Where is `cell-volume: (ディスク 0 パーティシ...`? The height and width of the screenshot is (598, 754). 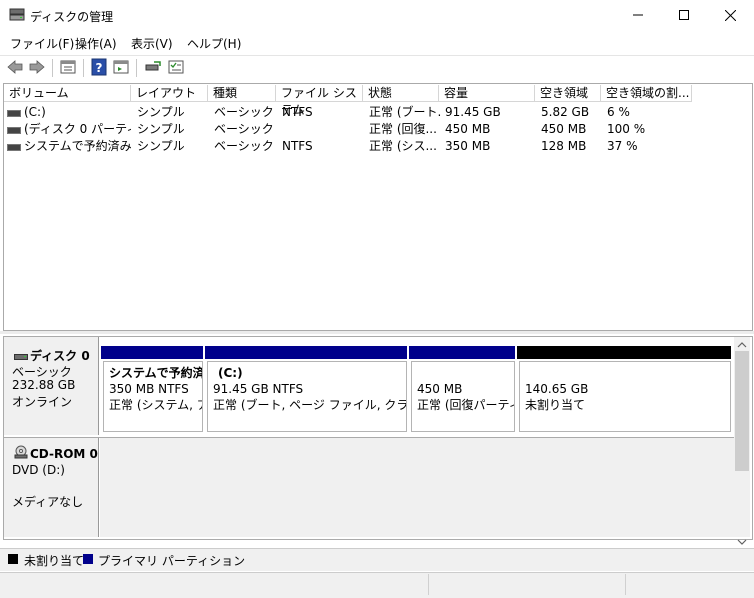 cell-volume: (ディスク 0 パーティシ... is located at coordinates (77, 129).